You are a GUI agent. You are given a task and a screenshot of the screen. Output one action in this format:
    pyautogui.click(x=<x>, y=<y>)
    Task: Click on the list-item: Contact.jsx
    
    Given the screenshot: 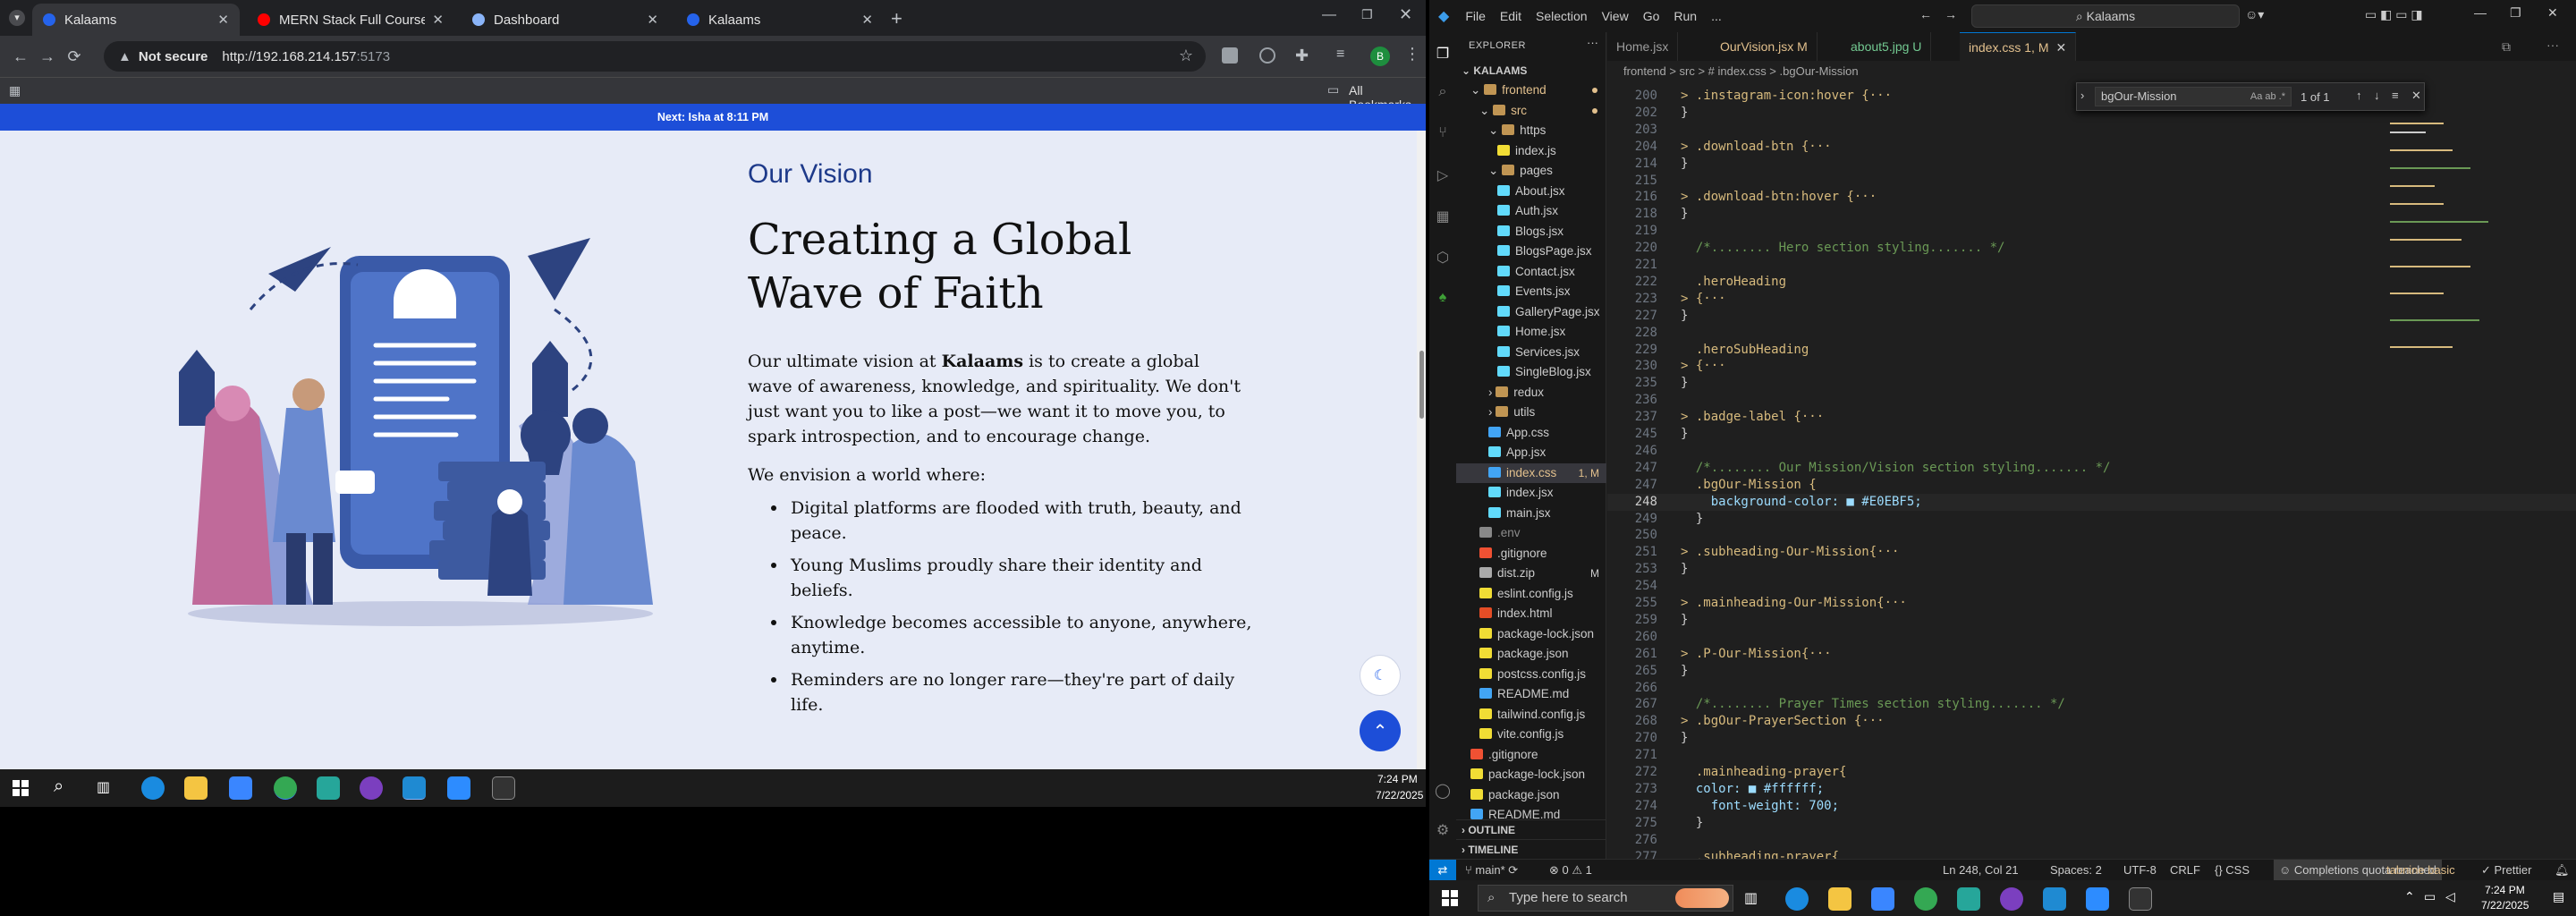 What is the action you would take?
    pyautogui.click(x=1531, y=272)
    